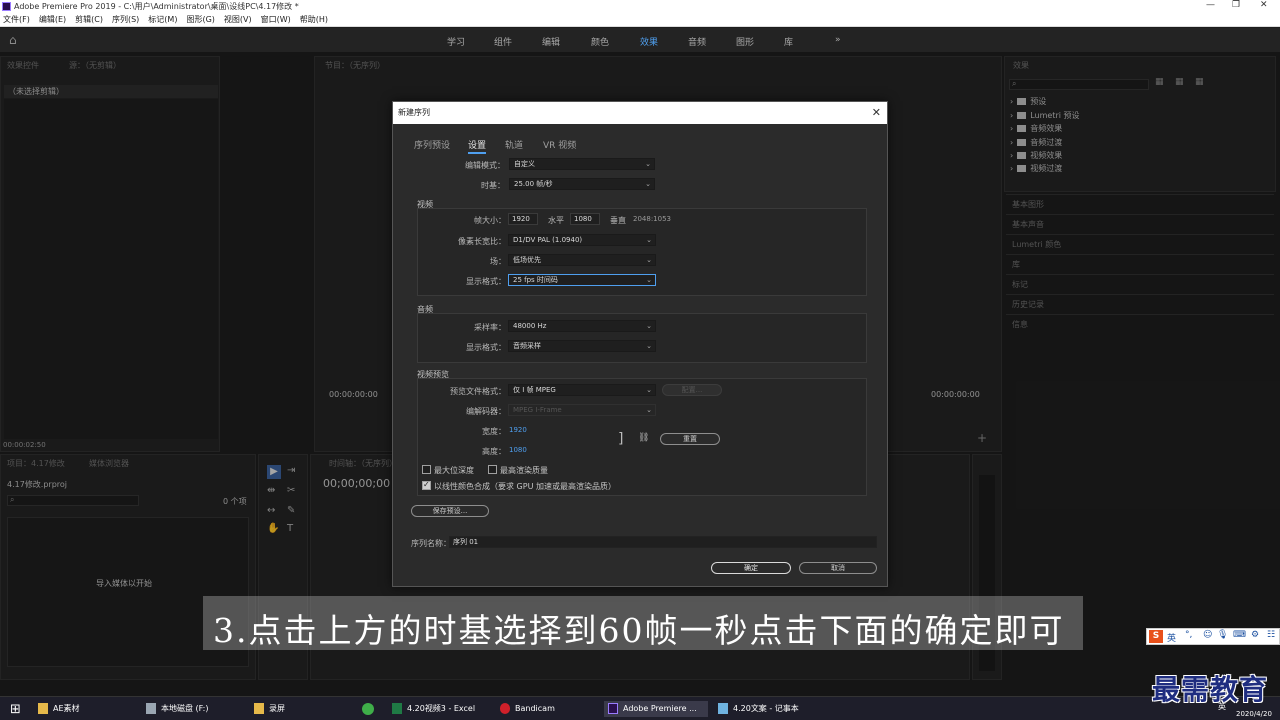 Image resolution: width=1280 pixels, height=720 pixels. Describe the element at coordinates (431, 543) in the screenshot. I see `sequence-name-label: 序列名称：` at that location.